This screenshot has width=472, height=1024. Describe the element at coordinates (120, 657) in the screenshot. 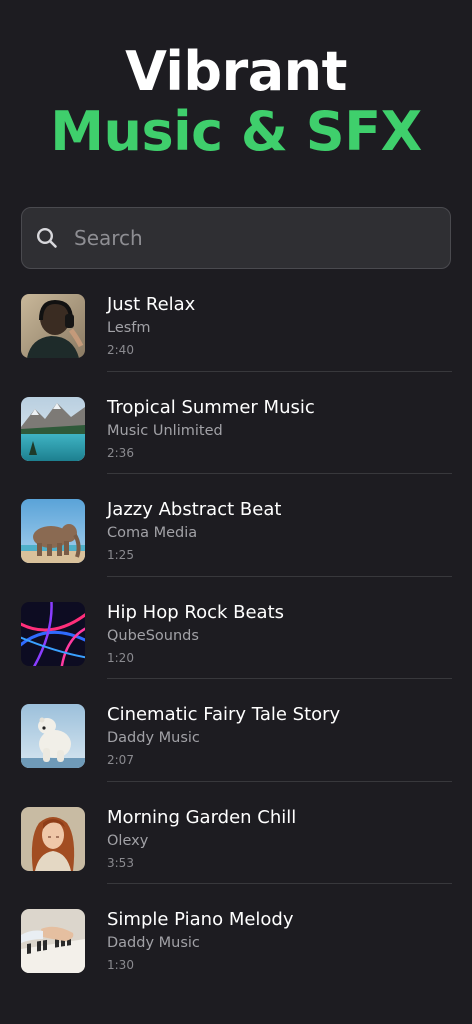

I see `track-duration: 1:20` at that location.